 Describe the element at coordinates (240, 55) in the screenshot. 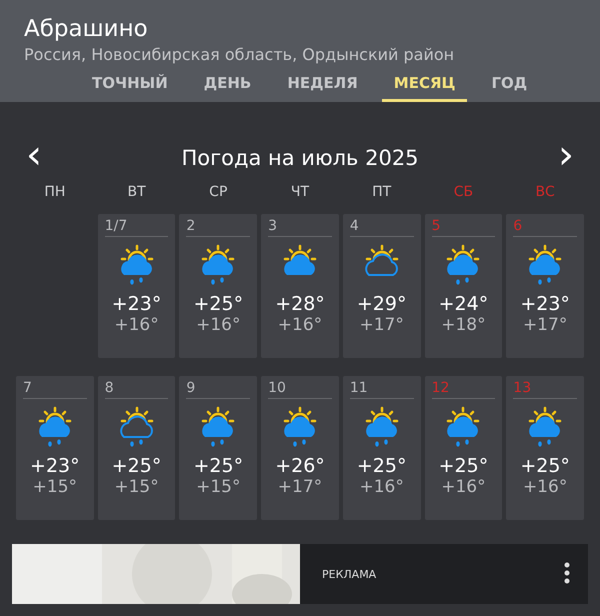

I see `region-text: Россия, Новосибирская область, Ордынский район` at that location.